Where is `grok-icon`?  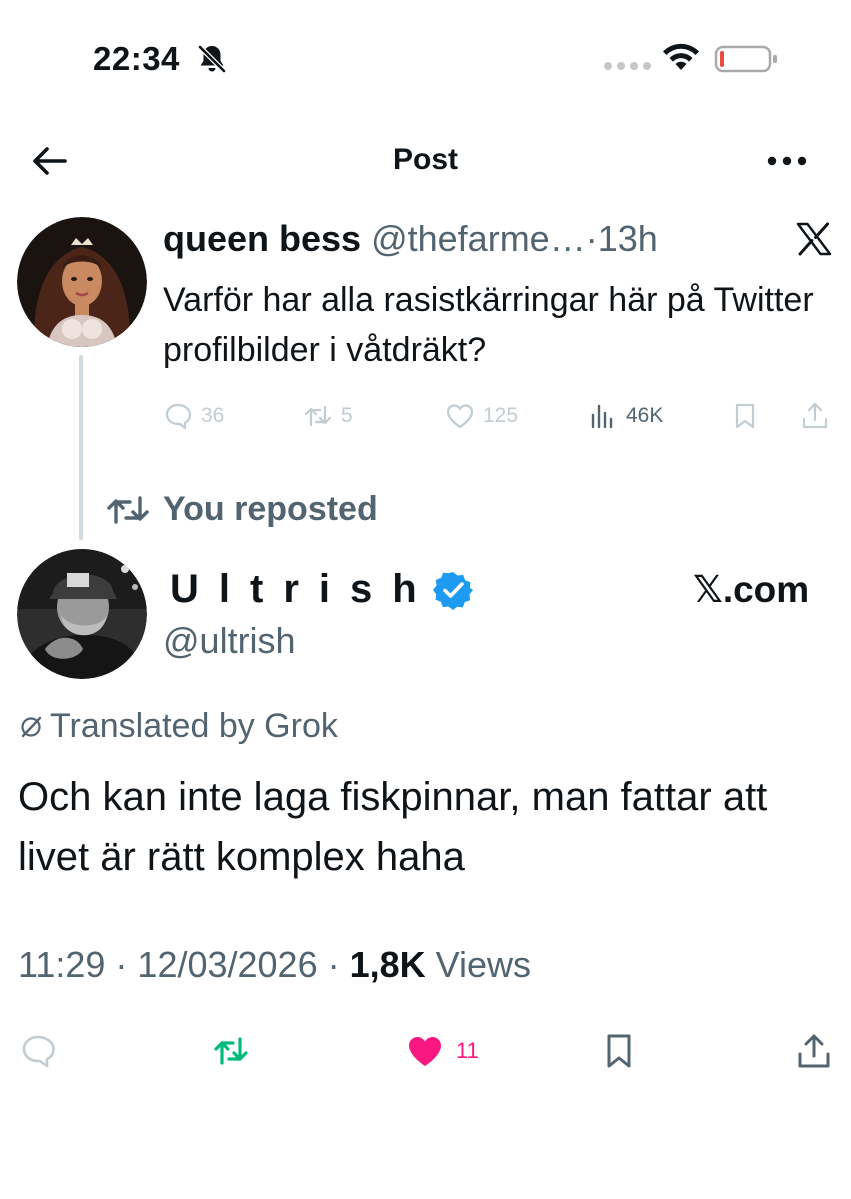 grok-icon is located at coordinates (31, 726).